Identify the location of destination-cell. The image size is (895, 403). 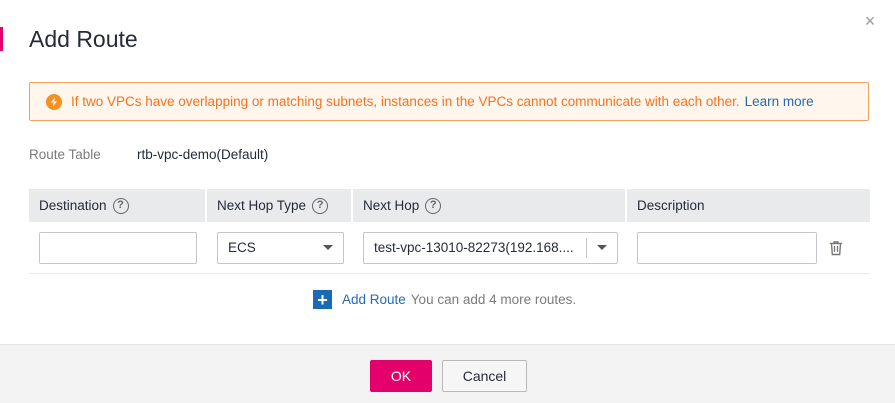
(118, 247).